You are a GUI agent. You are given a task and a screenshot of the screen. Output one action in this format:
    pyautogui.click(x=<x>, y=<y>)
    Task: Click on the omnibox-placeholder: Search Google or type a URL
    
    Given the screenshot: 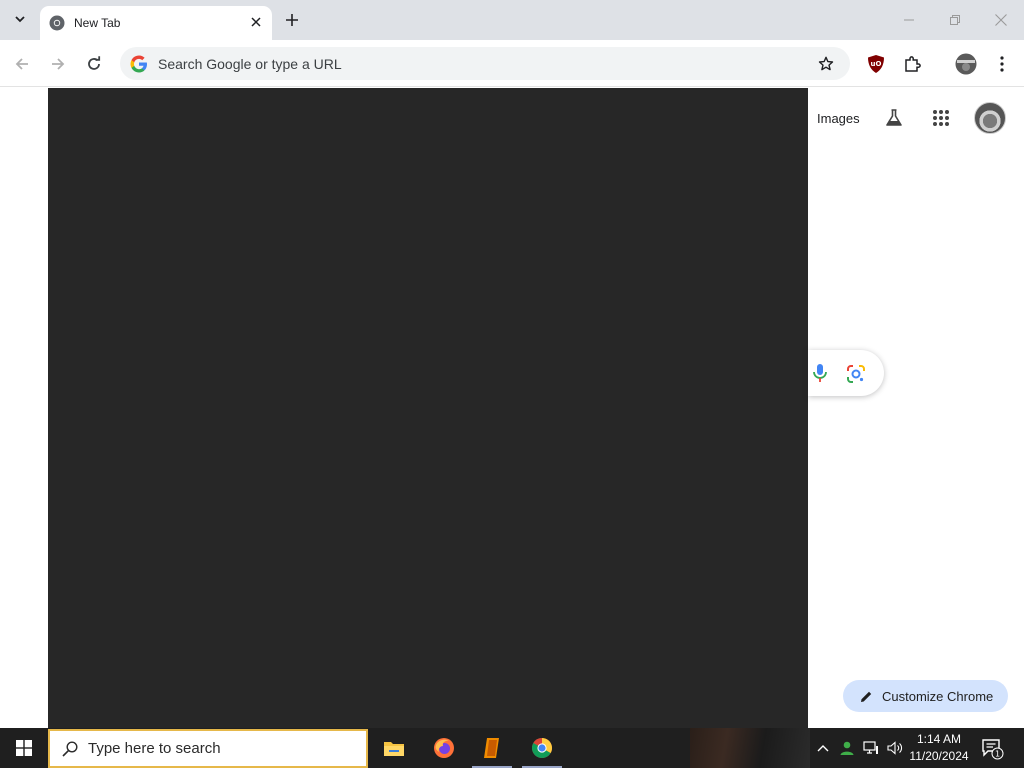 What is the action you would take?
    pyautogui.click(x=250, y=63)
    